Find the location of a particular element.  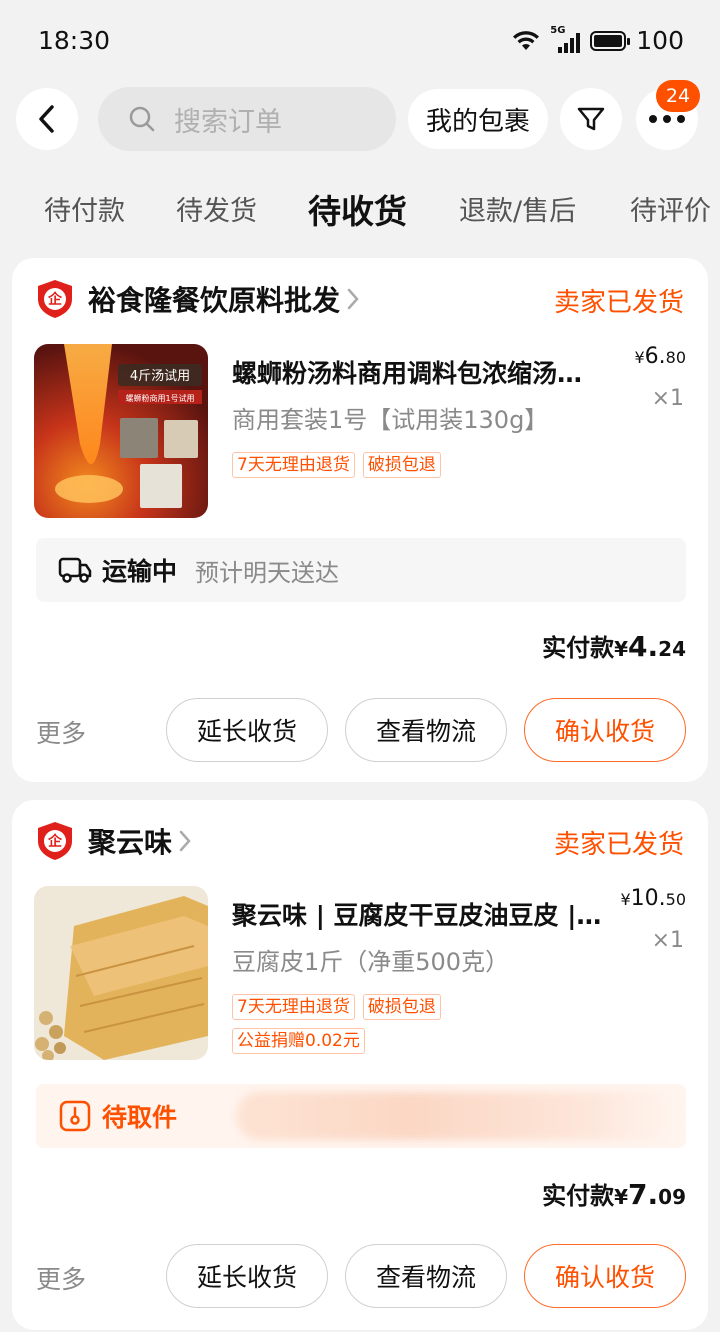

search-placeholder: 搜索订单 is located at coordinates (228, 122).